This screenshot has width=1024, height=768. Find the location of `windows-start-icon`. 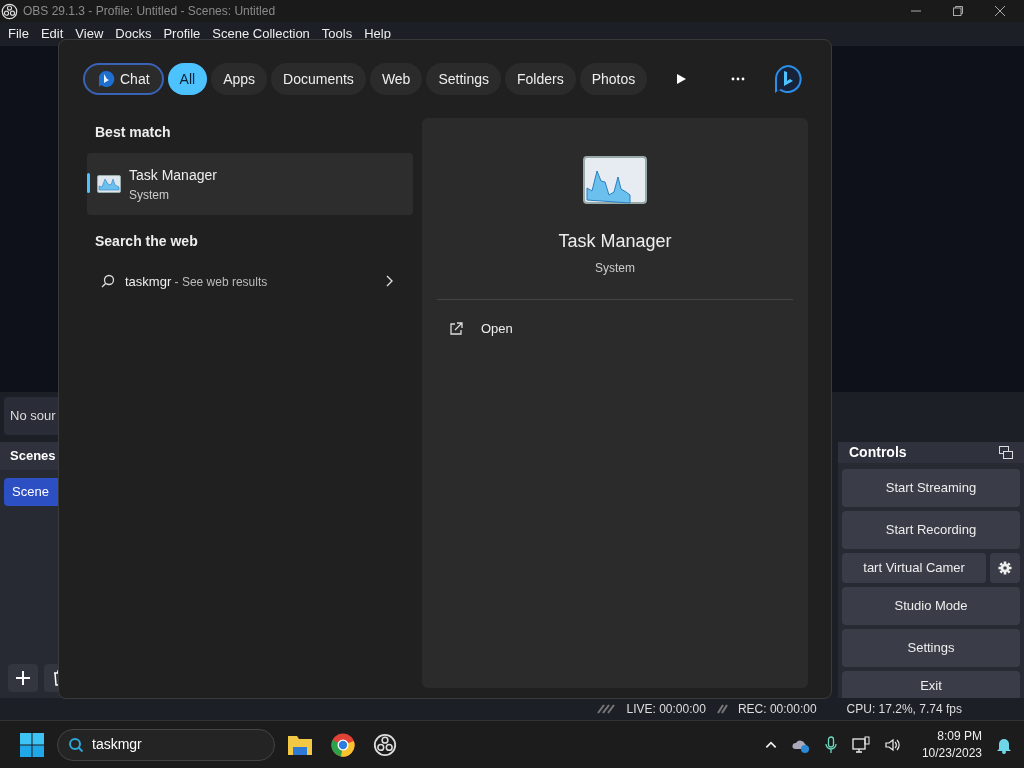

windows-start-icon is located at coordinates (32, 744).